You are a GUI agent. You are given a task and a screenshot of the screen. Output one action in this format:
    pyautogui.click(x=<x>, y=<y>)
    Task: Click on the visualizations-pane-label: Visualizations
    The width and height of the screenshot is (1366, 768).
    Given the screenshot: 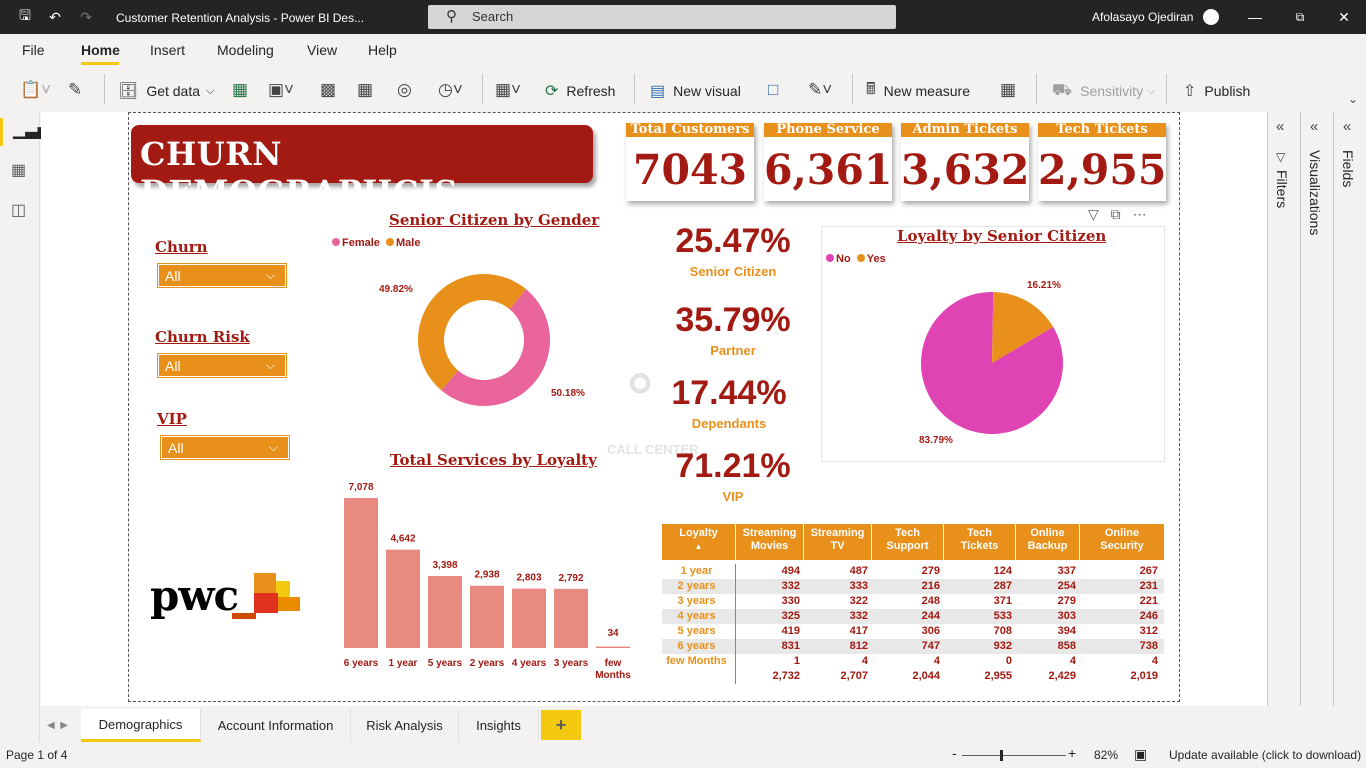 What is the action you would take?
    pyautogui.click(x=1315, y=192)
    